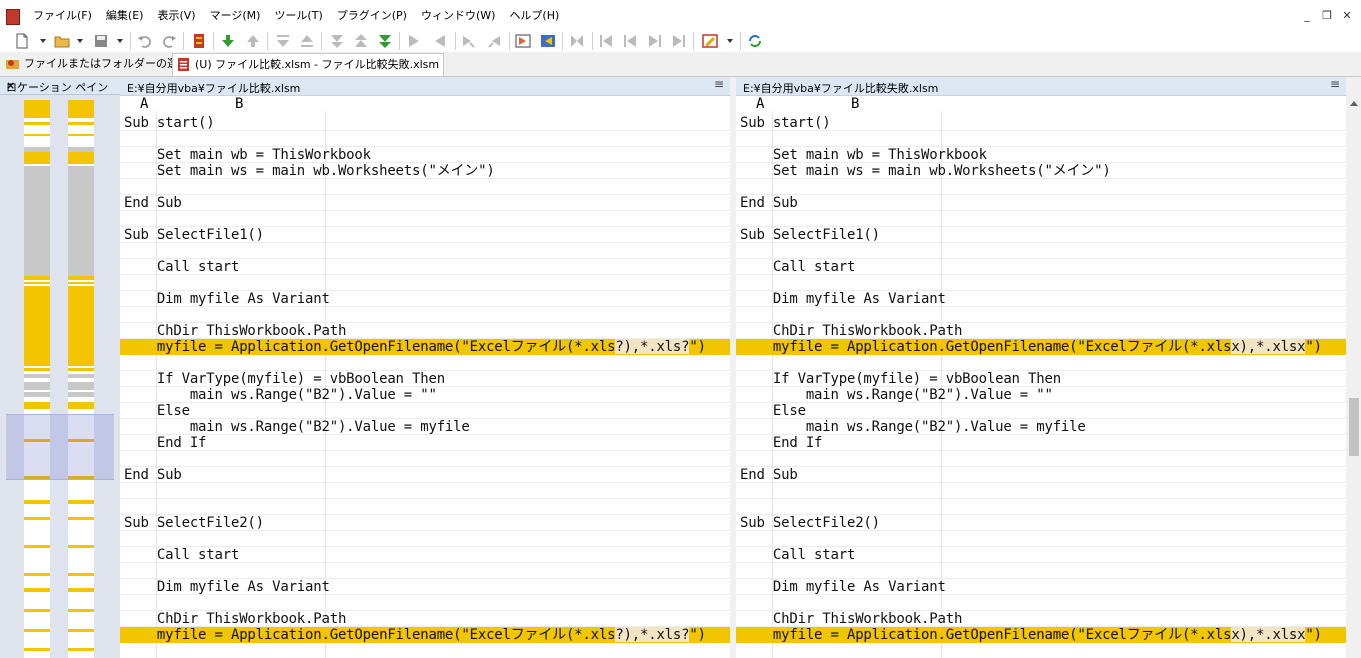 The image size is (1361, 658). I want to click on code-line: If VarType(myfile) = vbBoolean Then, so click(1041, 379).